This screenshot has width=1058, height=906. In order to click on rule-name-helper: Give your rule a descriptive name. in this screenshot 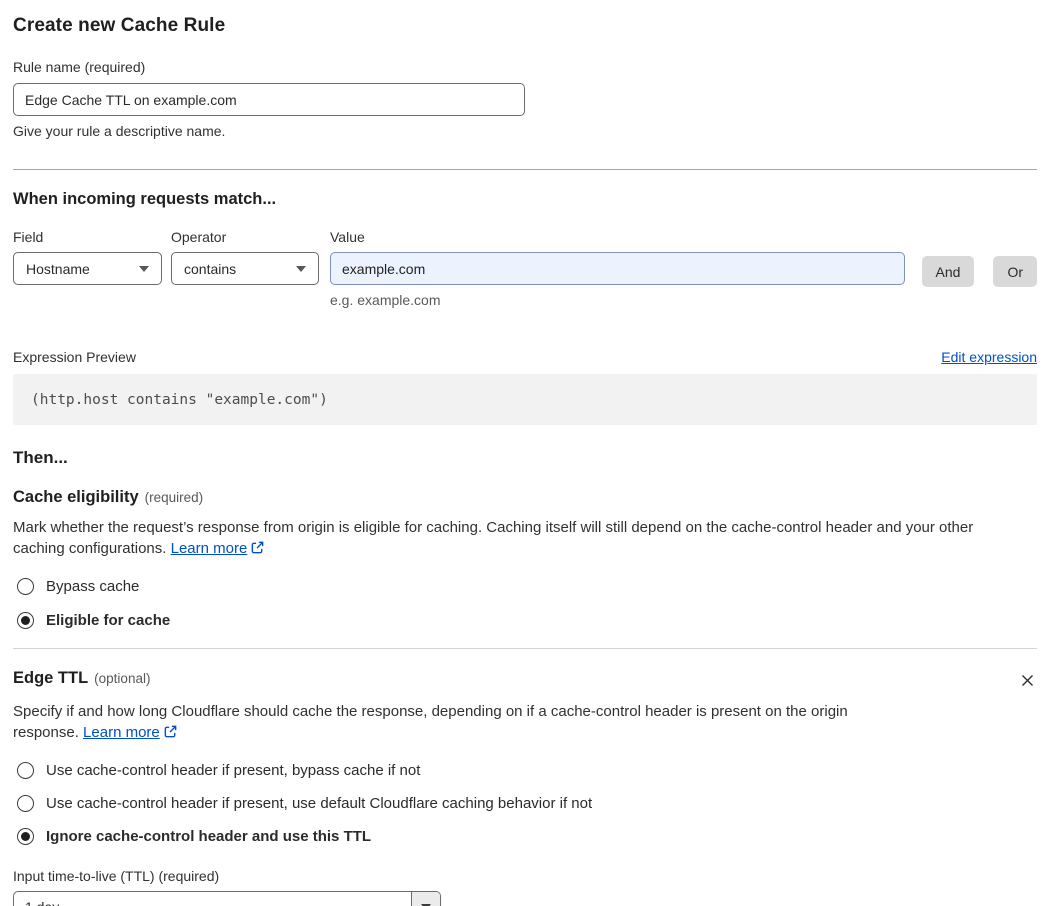, I will do `click(119, 131)`.